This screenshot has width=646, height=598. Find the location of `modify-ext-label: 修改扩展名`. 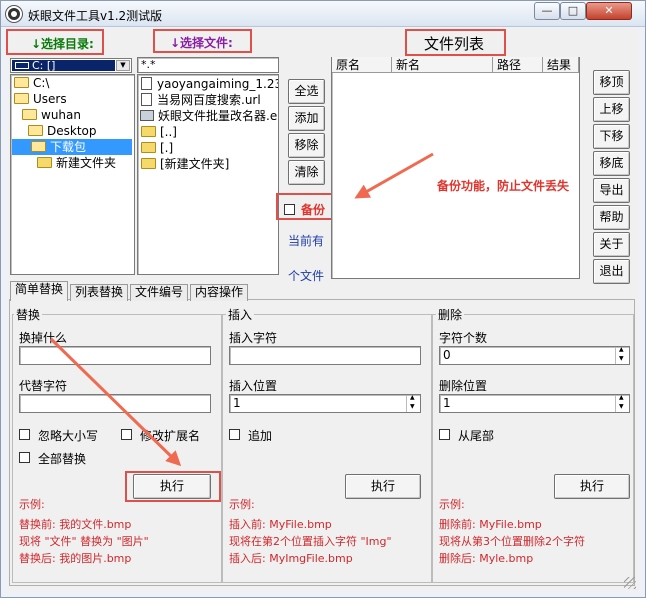

modify-ext-label: 修改扩展名 is located at coordinates (170, 436).